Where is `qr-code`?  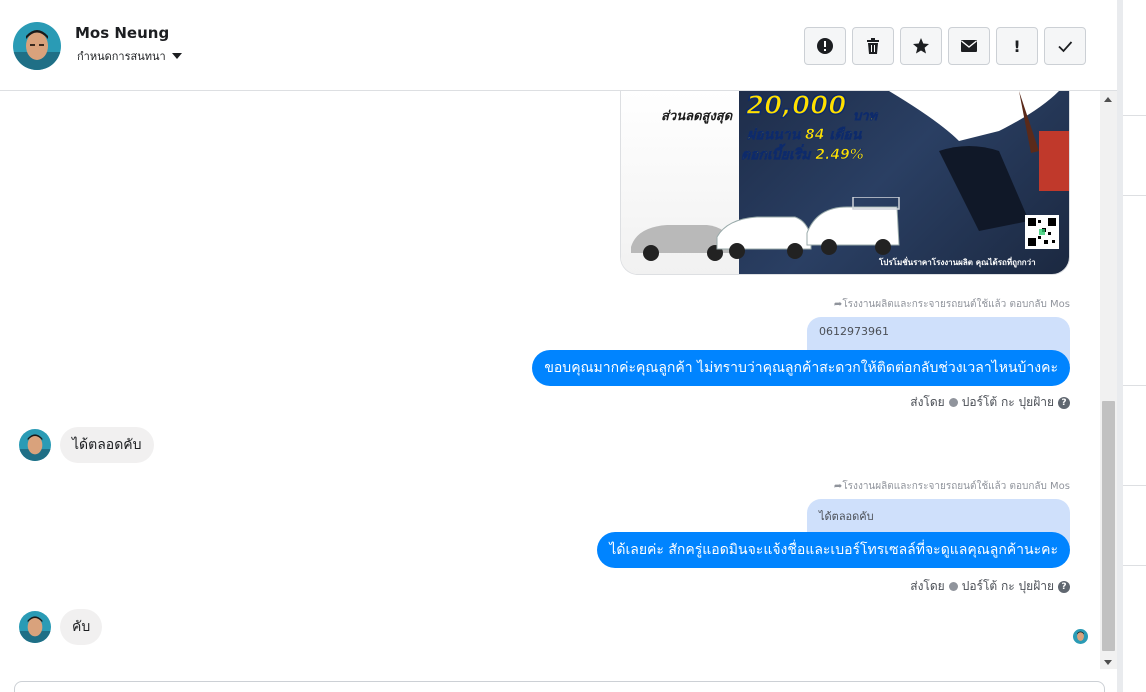 qr-code is located at coordinates (1042, 232).